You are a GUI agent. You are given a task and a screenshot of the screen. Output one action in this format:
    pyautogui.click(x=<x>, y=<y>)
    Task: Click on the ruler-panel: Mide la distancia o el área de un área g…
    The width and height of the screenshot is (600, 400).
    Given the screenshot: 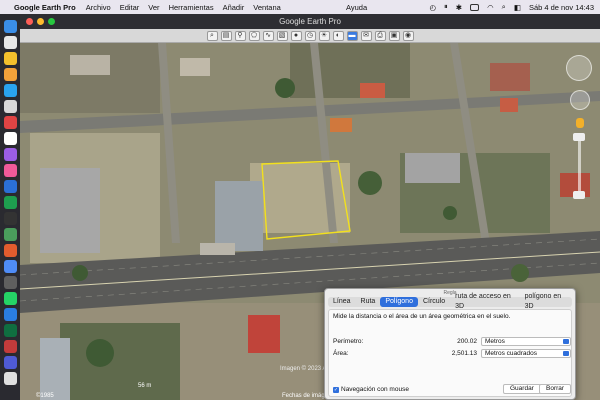 What is the action you would take?
    pyautogui.click(x=450, y=353)
    